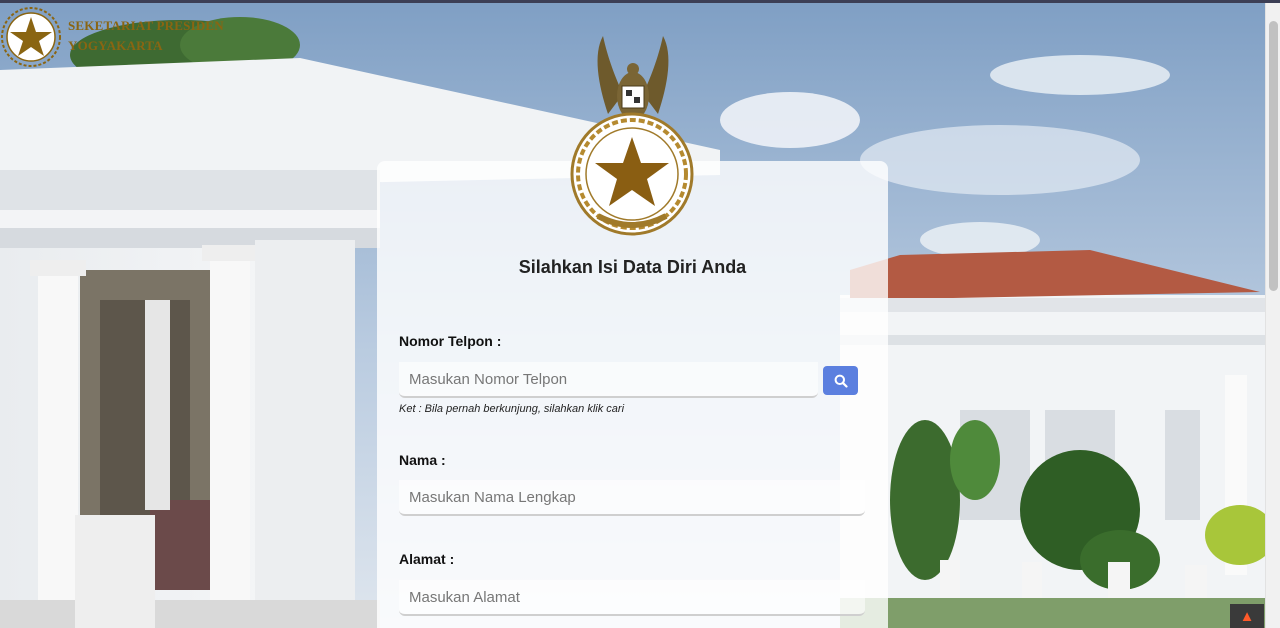 This screenshot has height=628, width=1280. I want to click on brand-line-2: YOGYAKARTA, so click(115, 45).